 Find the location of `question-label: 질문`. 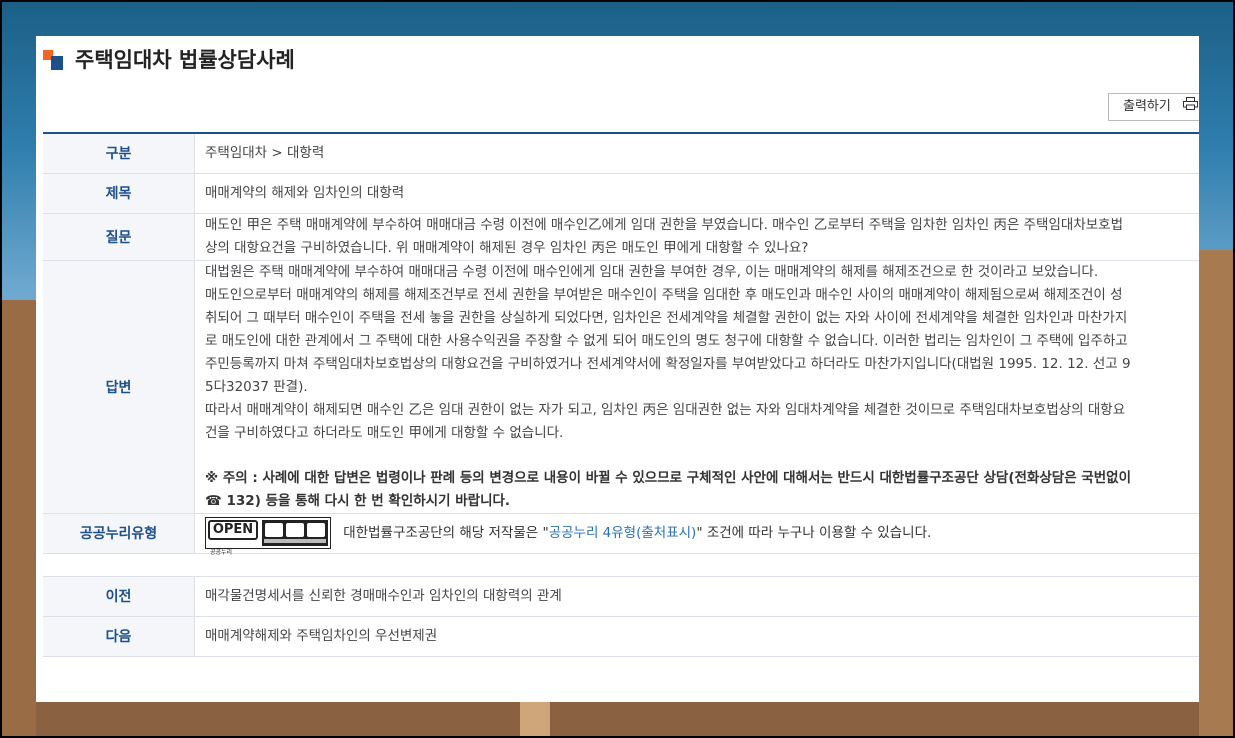

question-label: 질문 is located at coordinates (119, 237).